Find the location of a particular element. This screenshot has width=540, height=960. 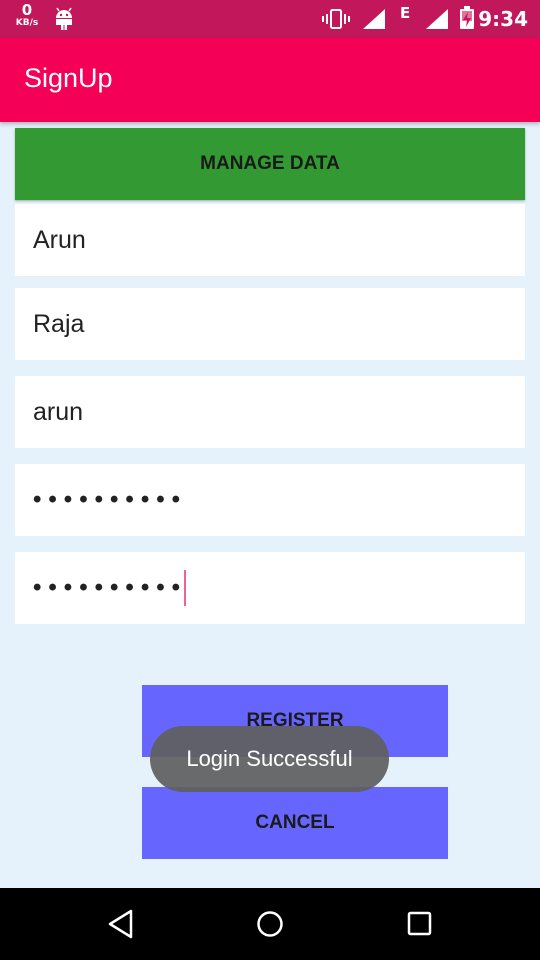

android-icon is located at coordinates (64, 21).